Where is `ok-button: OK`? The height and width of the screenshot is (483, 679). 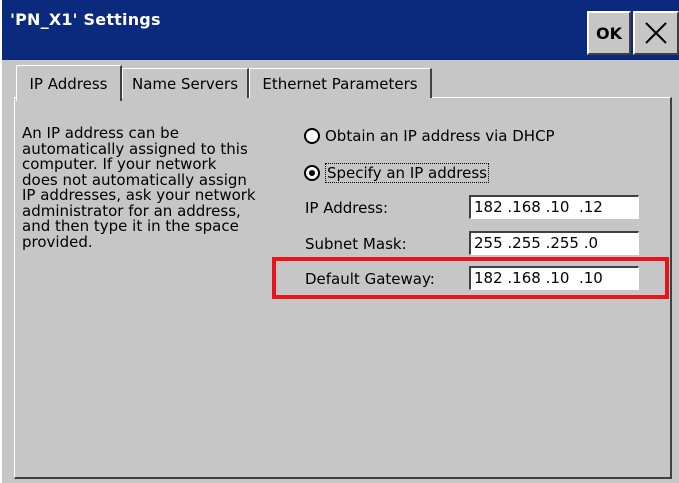 ok-button: OK is located at coordinates (609, 33).